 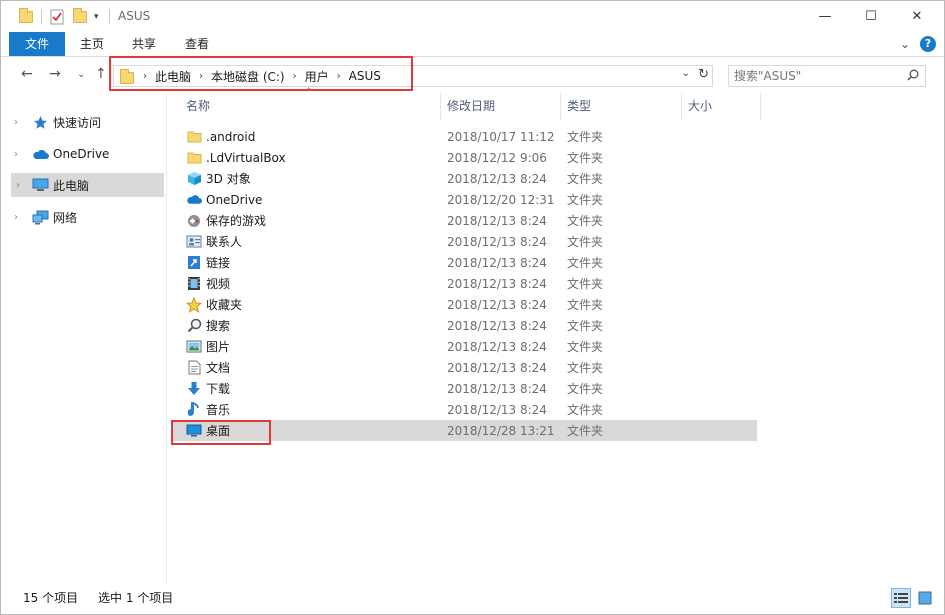 What do you see at coordinates (197, 44) in the screenshot?
I see `tab-view: 查看` at bounding box center [197, 44].